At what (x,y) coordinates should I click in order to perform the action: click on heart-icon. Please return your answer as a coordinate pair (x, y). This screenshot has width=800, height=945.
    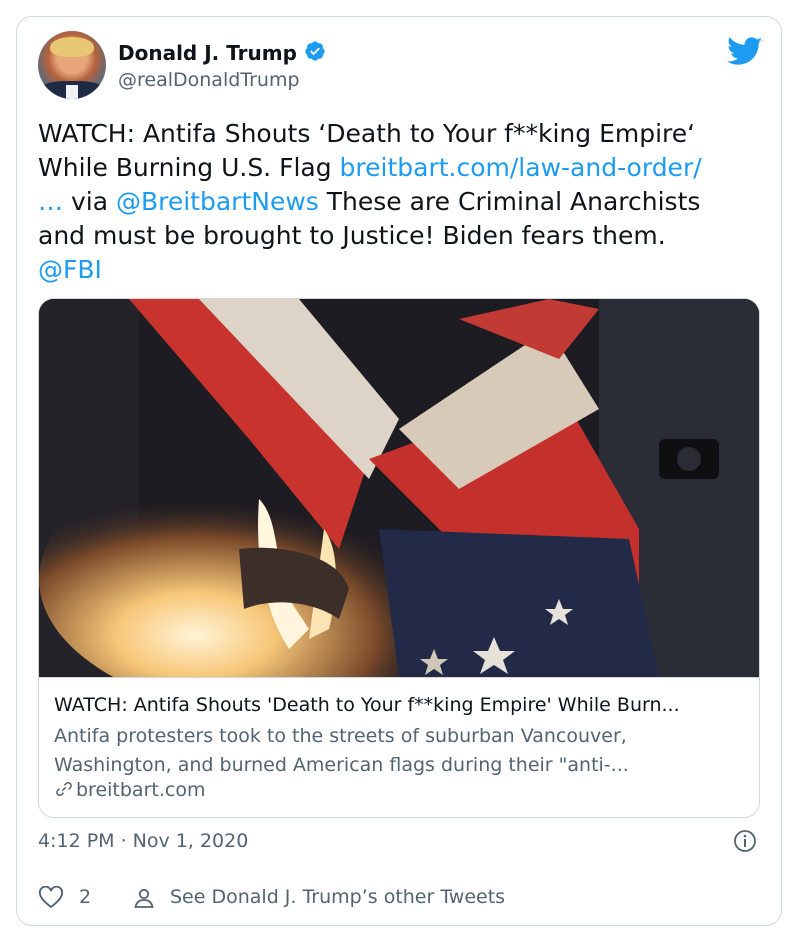
    Looking at the image, I should click on (51, 898).